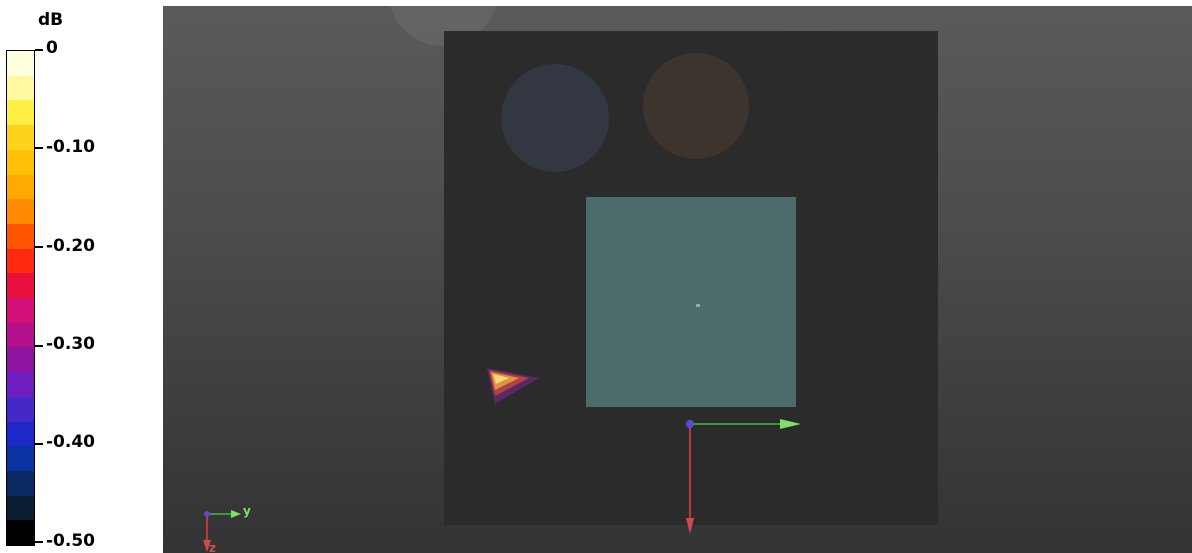  Describe the element at coordinates (70, 541) in the screenshot. I see `legend-label-0-50: -0.50` at that location.